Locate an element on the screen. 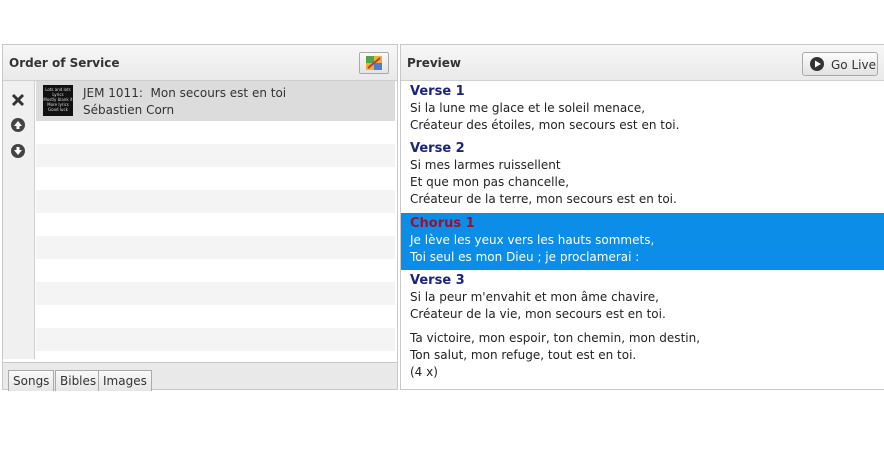  verse-line: Si mes larmes ruissellent is located at coordinates (485, 165).